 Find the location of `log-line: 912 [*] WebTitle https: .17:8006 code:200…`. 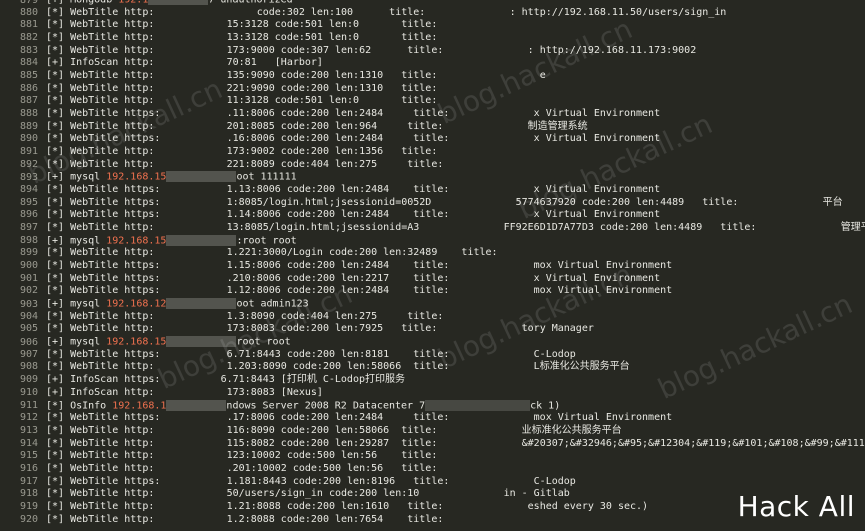

log-line: 912 [*] WebTitle https: .17:8006 code:200… is located at coordinates (432, 418).